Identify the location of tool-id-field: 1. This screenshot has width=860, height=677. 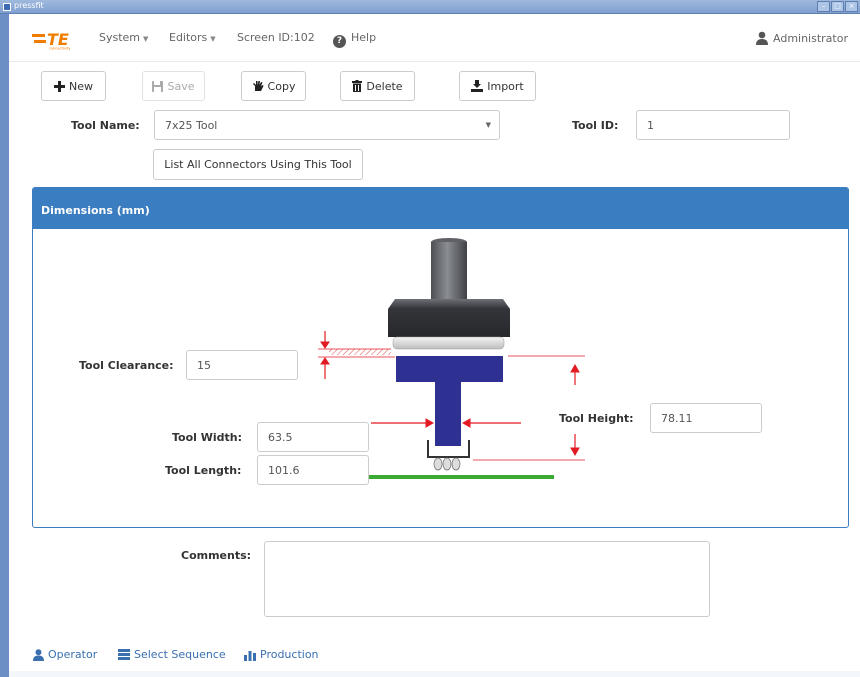
(713, 125).